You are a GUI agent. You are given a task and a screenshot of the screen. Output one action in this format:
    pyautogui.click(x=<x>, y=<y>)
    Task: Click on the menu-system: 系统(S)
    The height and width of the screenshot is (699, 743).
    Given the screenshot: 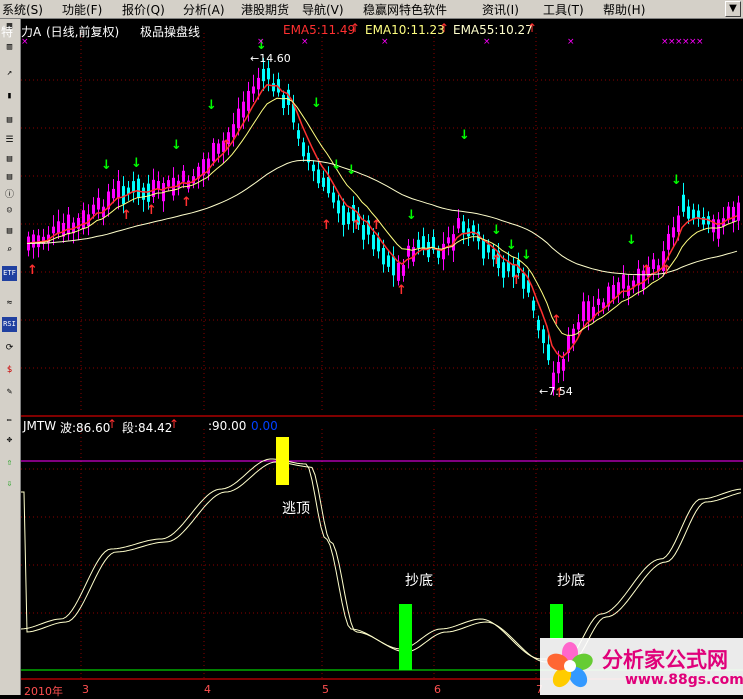 What is the action you would take?
    pyautogui.click(x=22, y=9)
    